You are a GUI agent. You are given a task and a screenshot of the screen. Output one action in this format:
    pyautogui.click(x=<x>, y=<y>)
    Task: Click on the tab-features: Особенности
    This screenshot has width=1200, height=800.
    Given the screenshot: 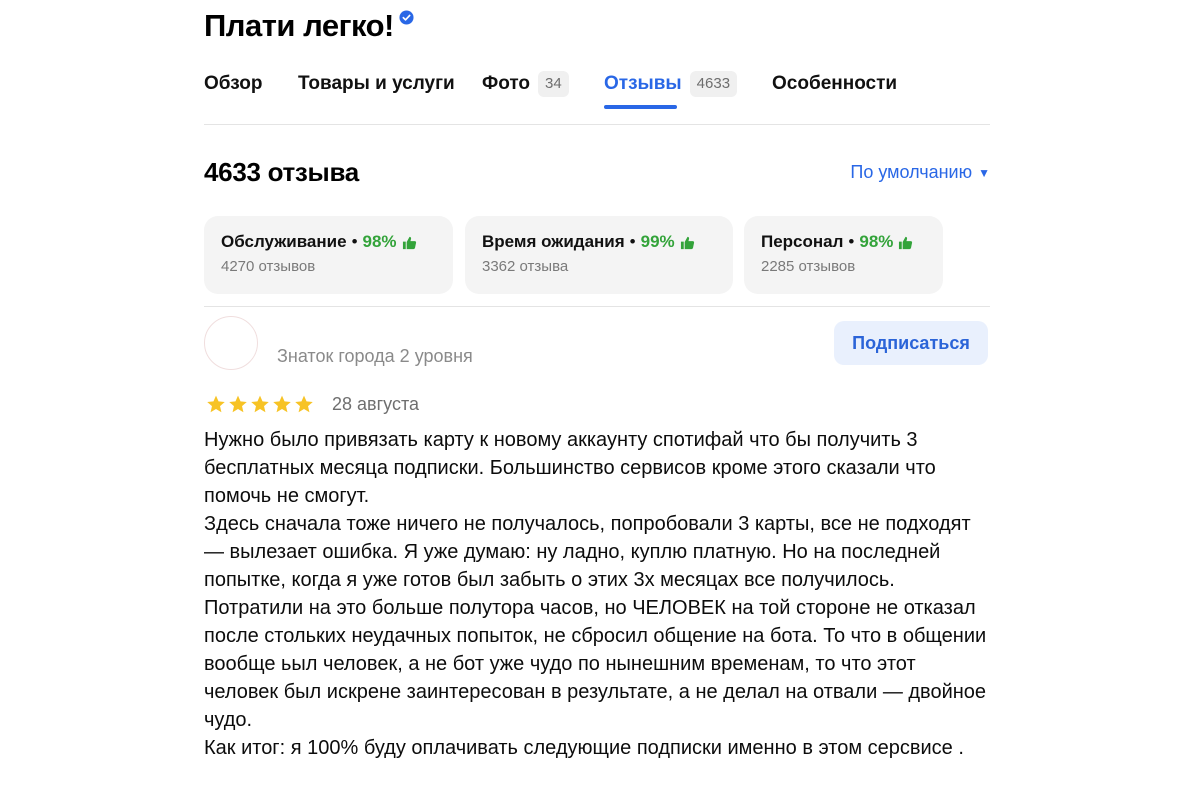 What is the action you would take?
    pyautogui.click(x=834, y=84)
    